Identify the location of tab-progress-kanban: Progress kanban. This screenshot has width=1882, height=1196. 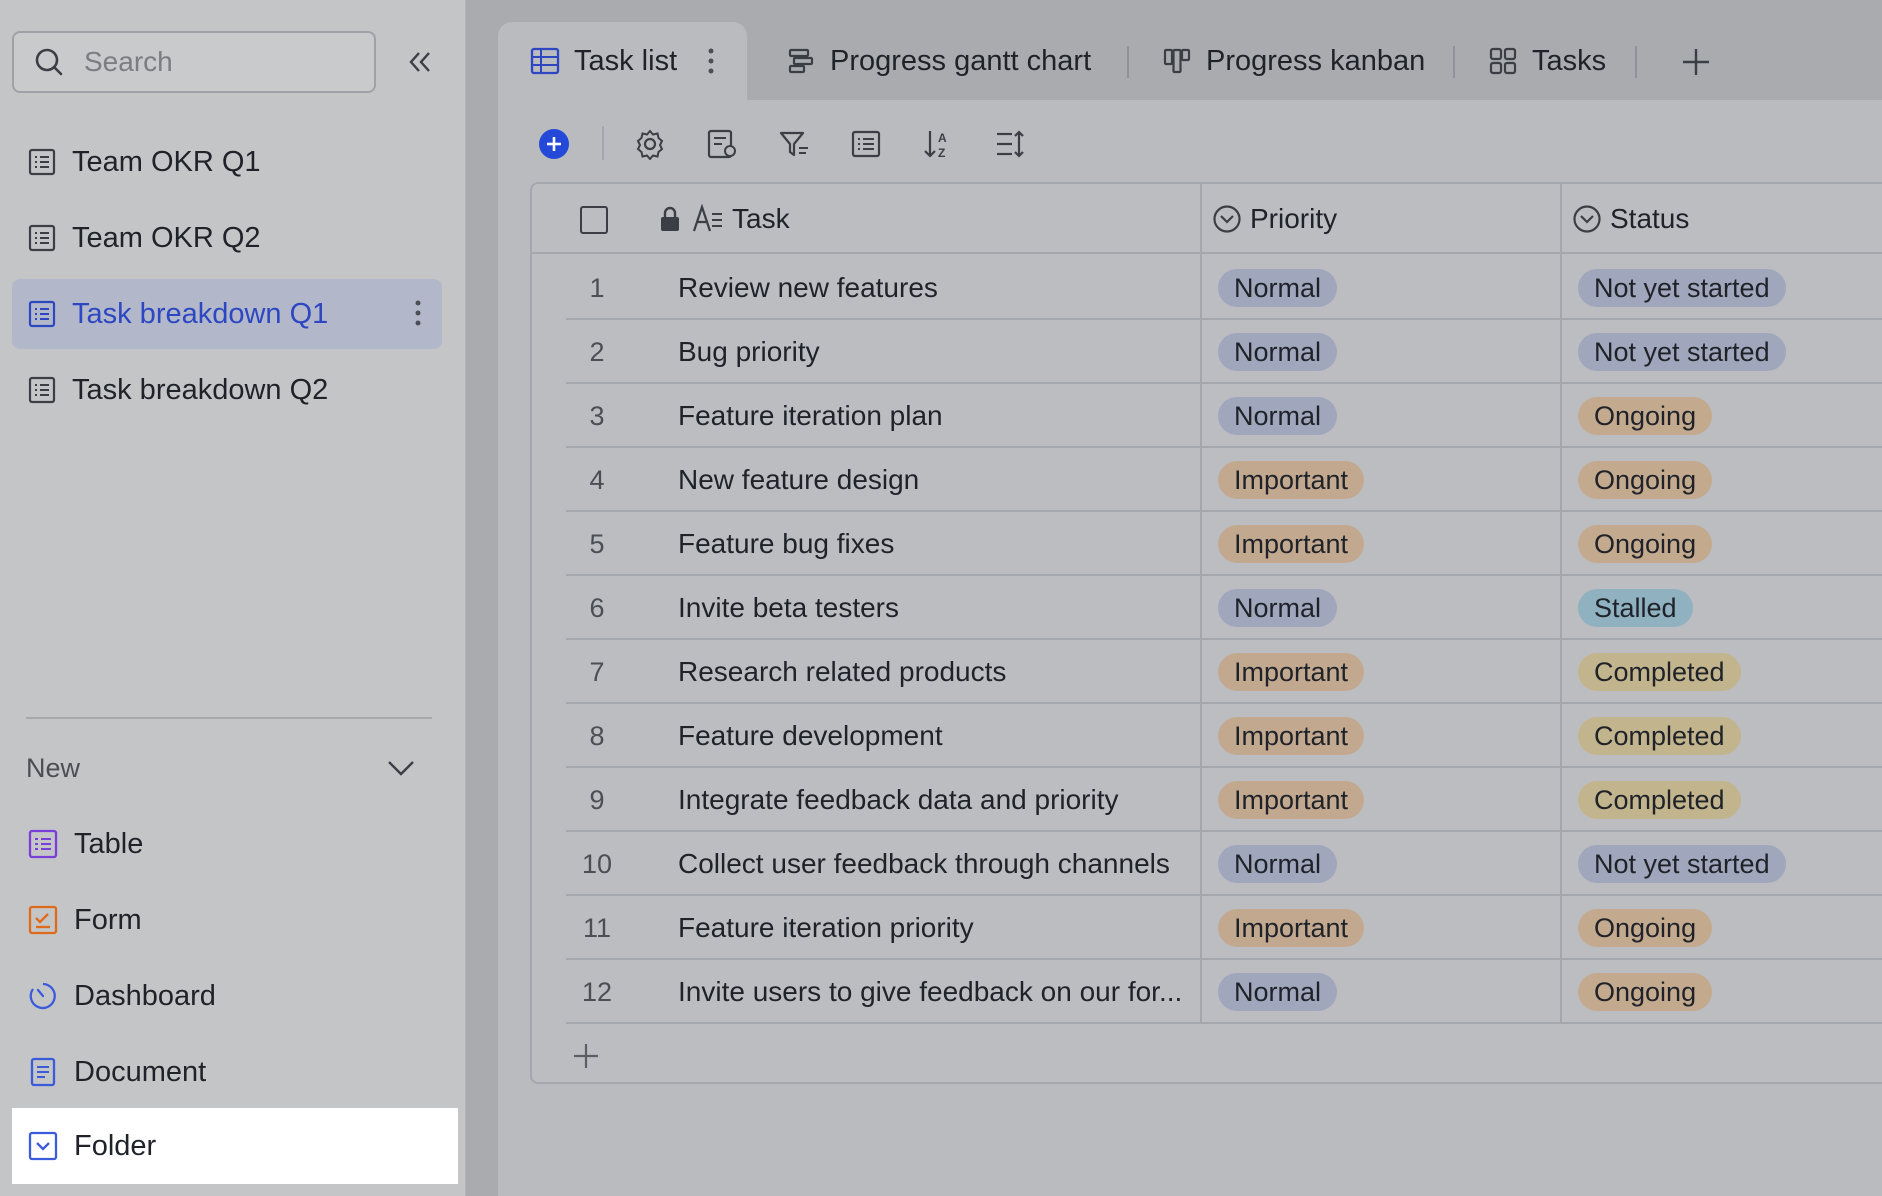
(1293, 61).